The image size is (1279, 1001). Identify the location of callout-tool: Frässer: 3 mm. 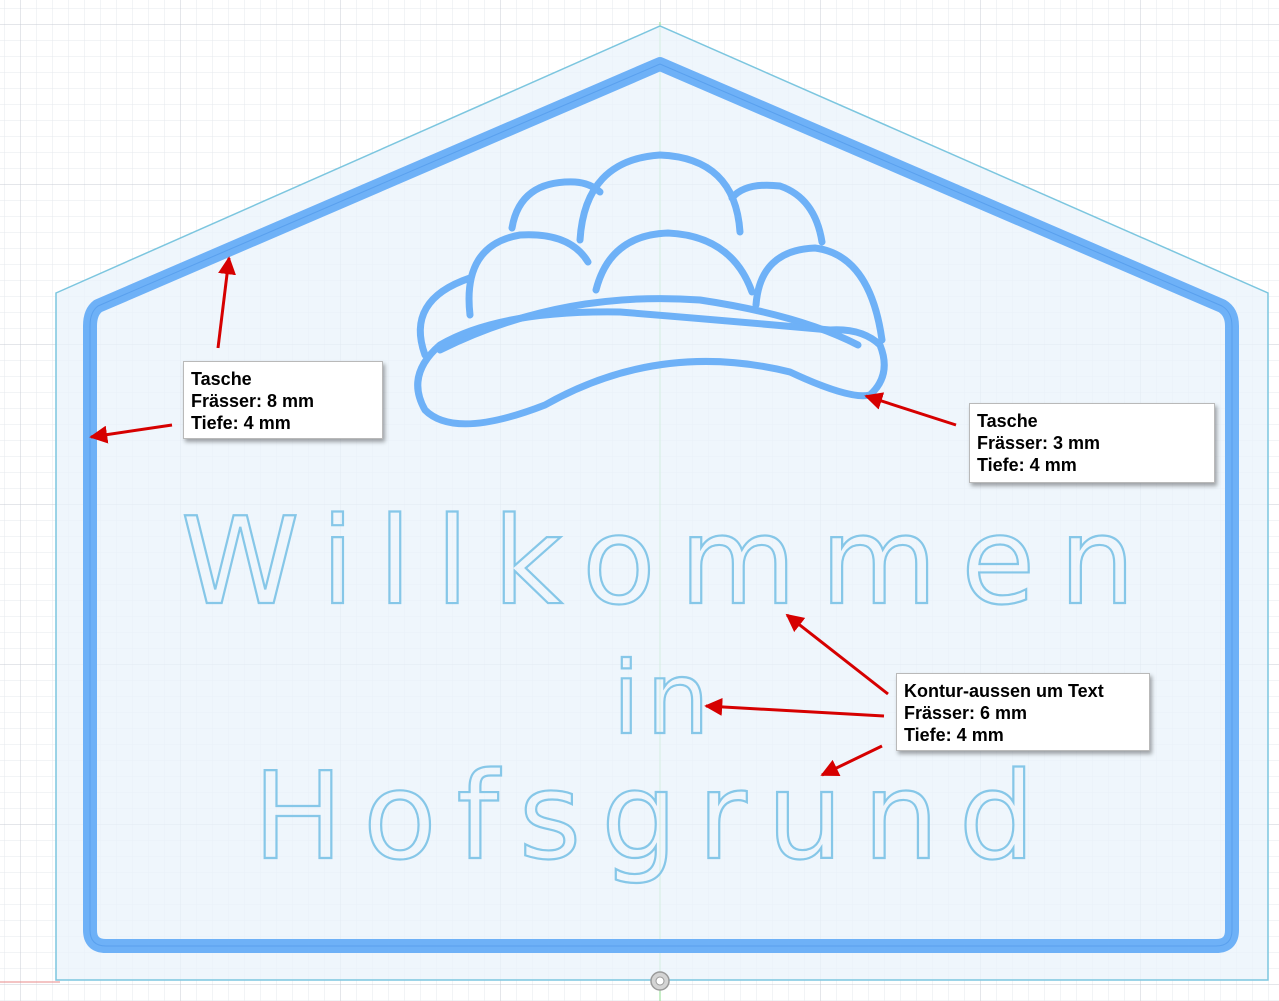
(1039, 443).